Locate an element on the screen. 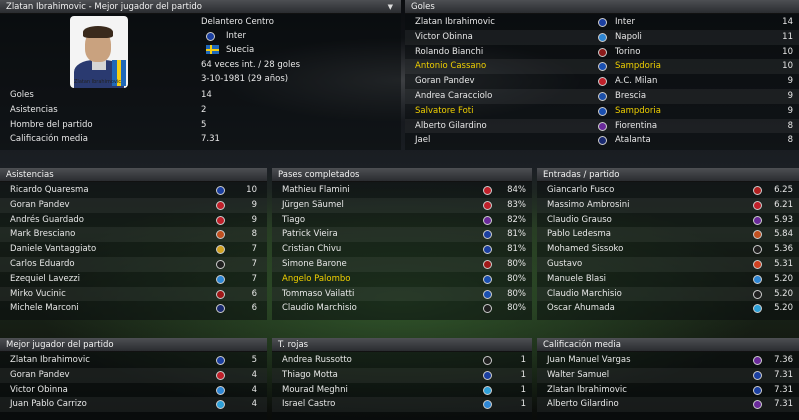 This screenshot has width=799, height=420. goles-row: Alberto Gilardino Fiorentina 8 is located at coordinates (602, 126).